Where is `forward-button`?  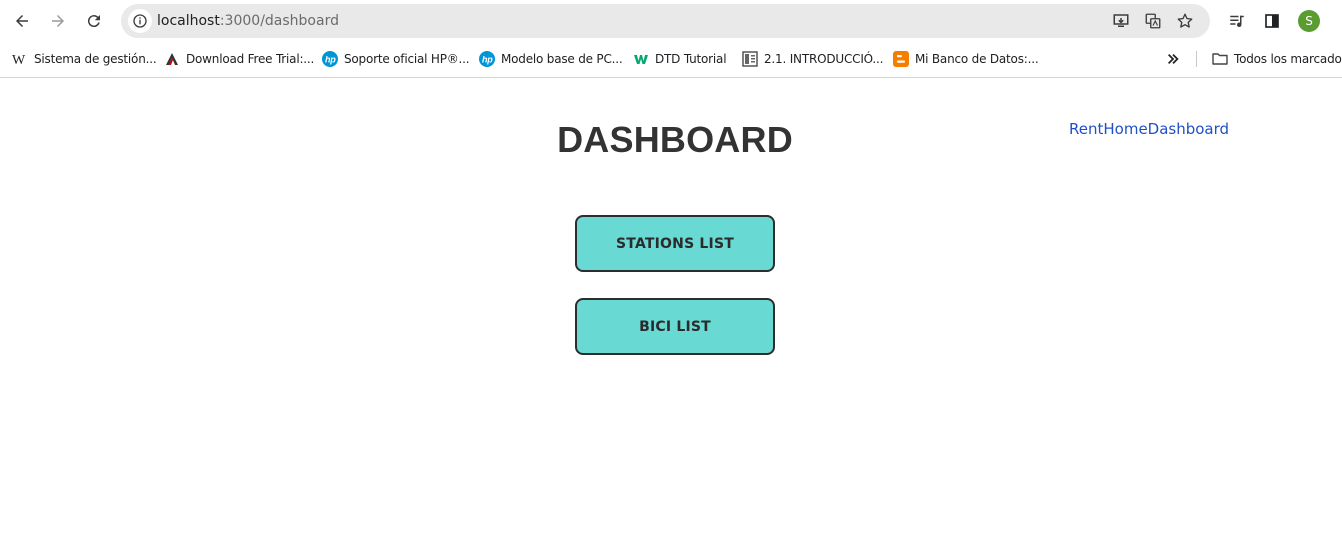 forward-button is located at coordinates (58, 21).